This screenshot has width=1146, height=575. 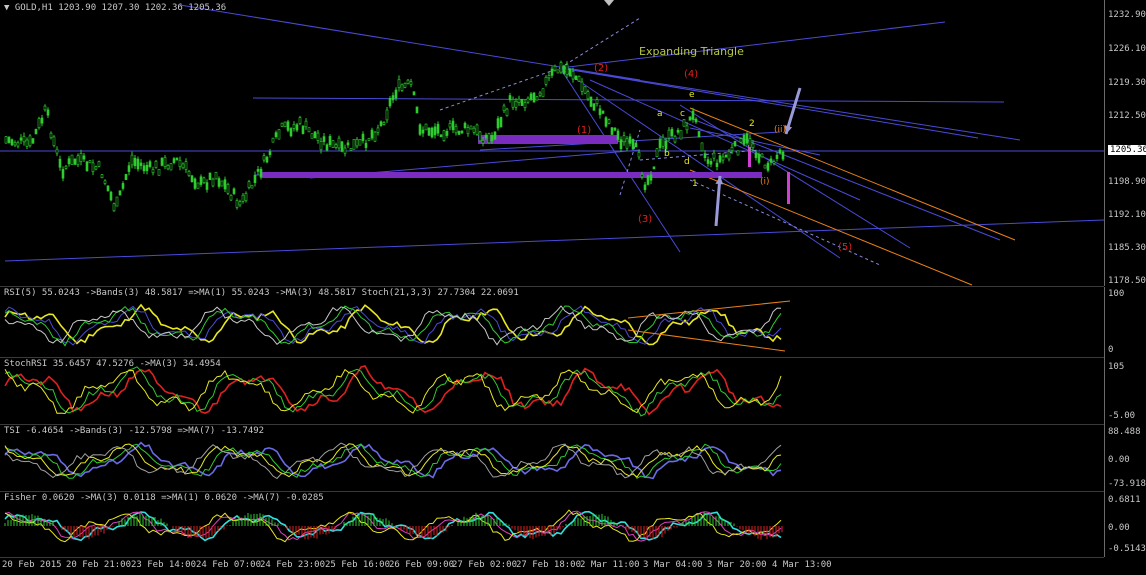 I want to click on time-tick-label: 4 Mar 13:00, so click(x=802, y=565).